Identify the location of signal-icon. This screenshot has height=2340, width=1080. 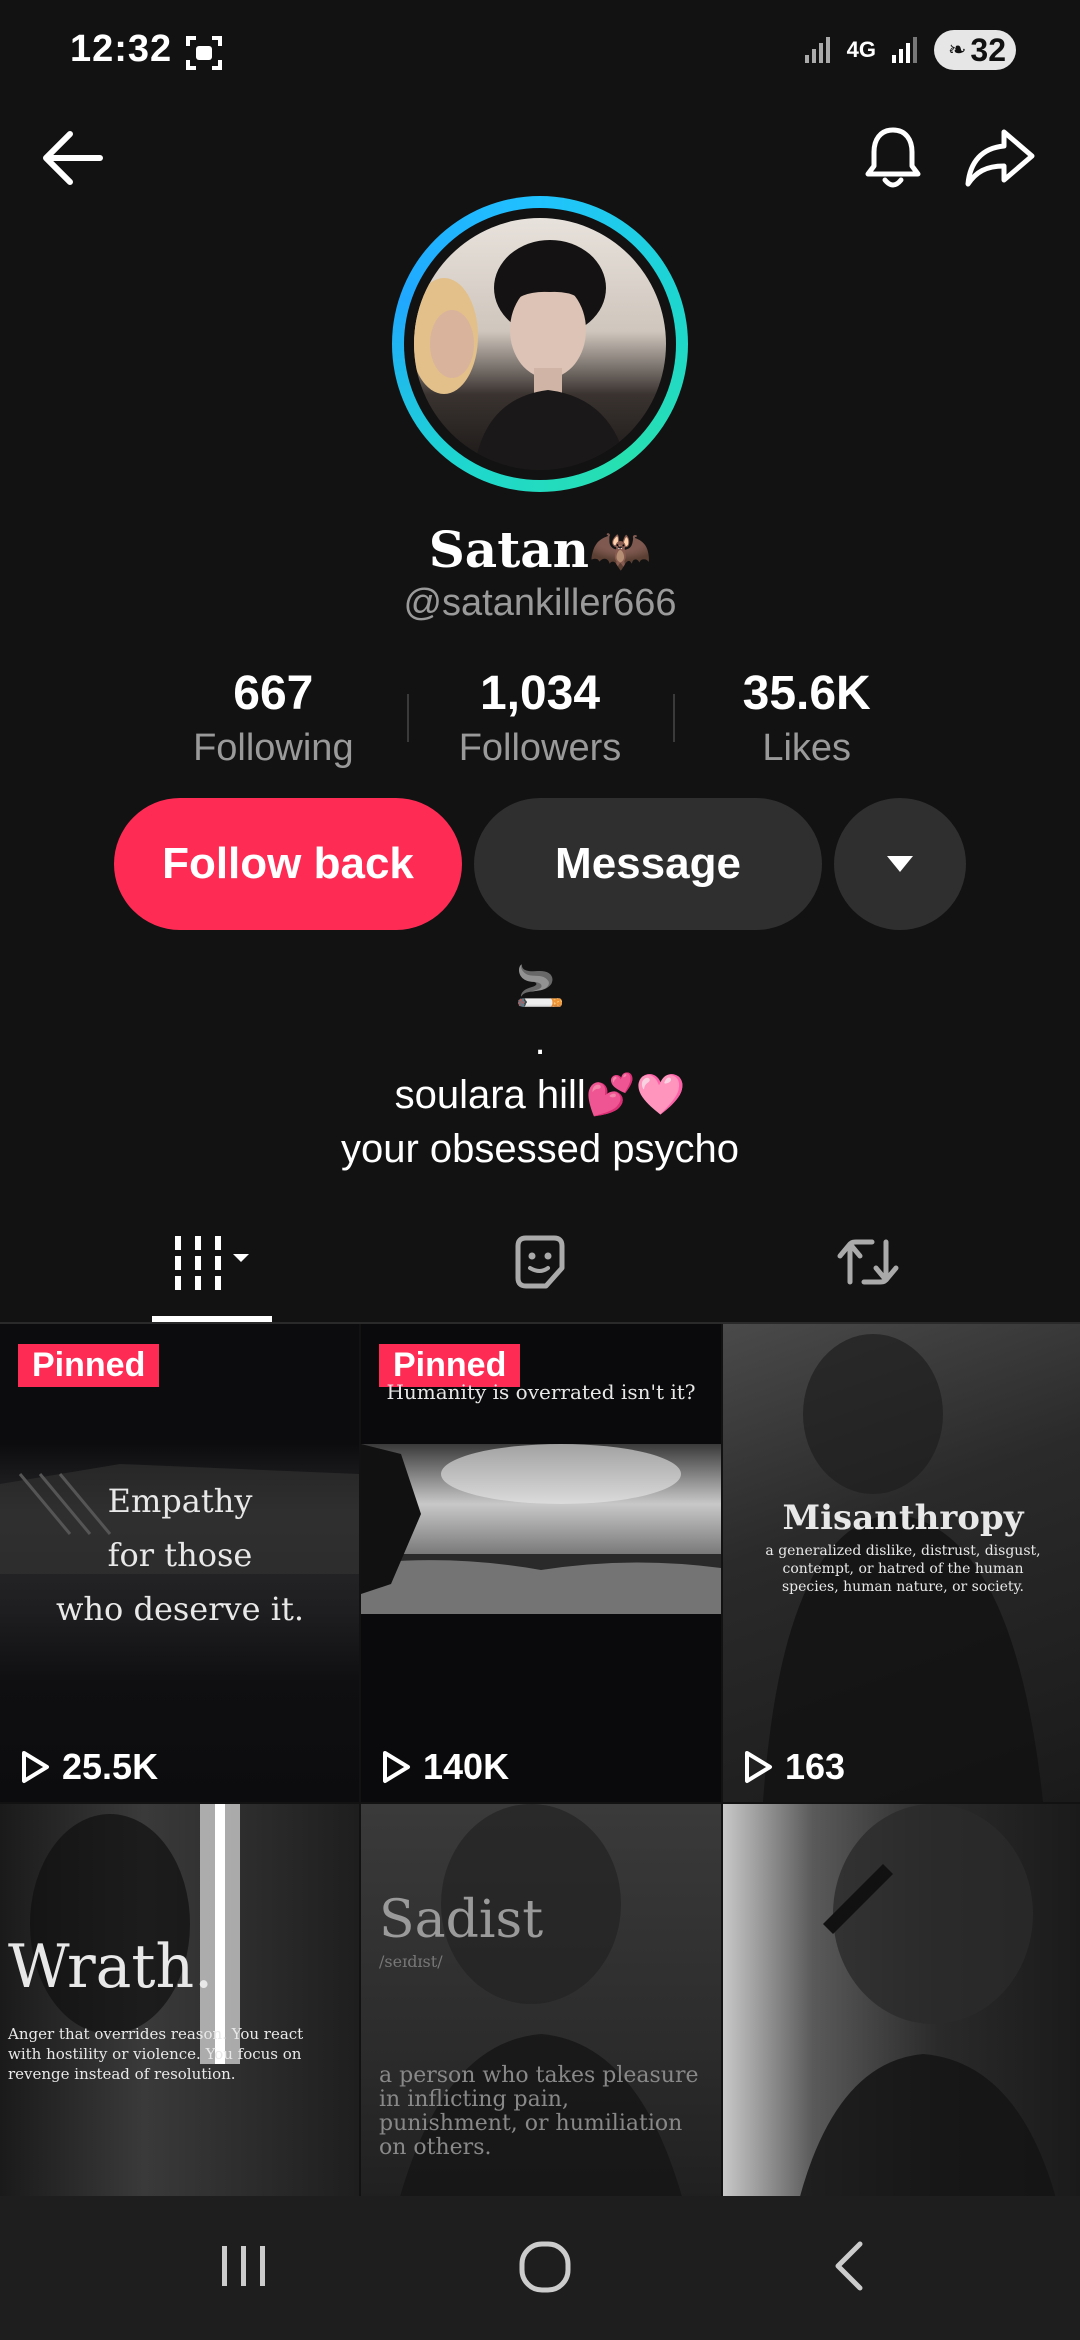
(817, 50).